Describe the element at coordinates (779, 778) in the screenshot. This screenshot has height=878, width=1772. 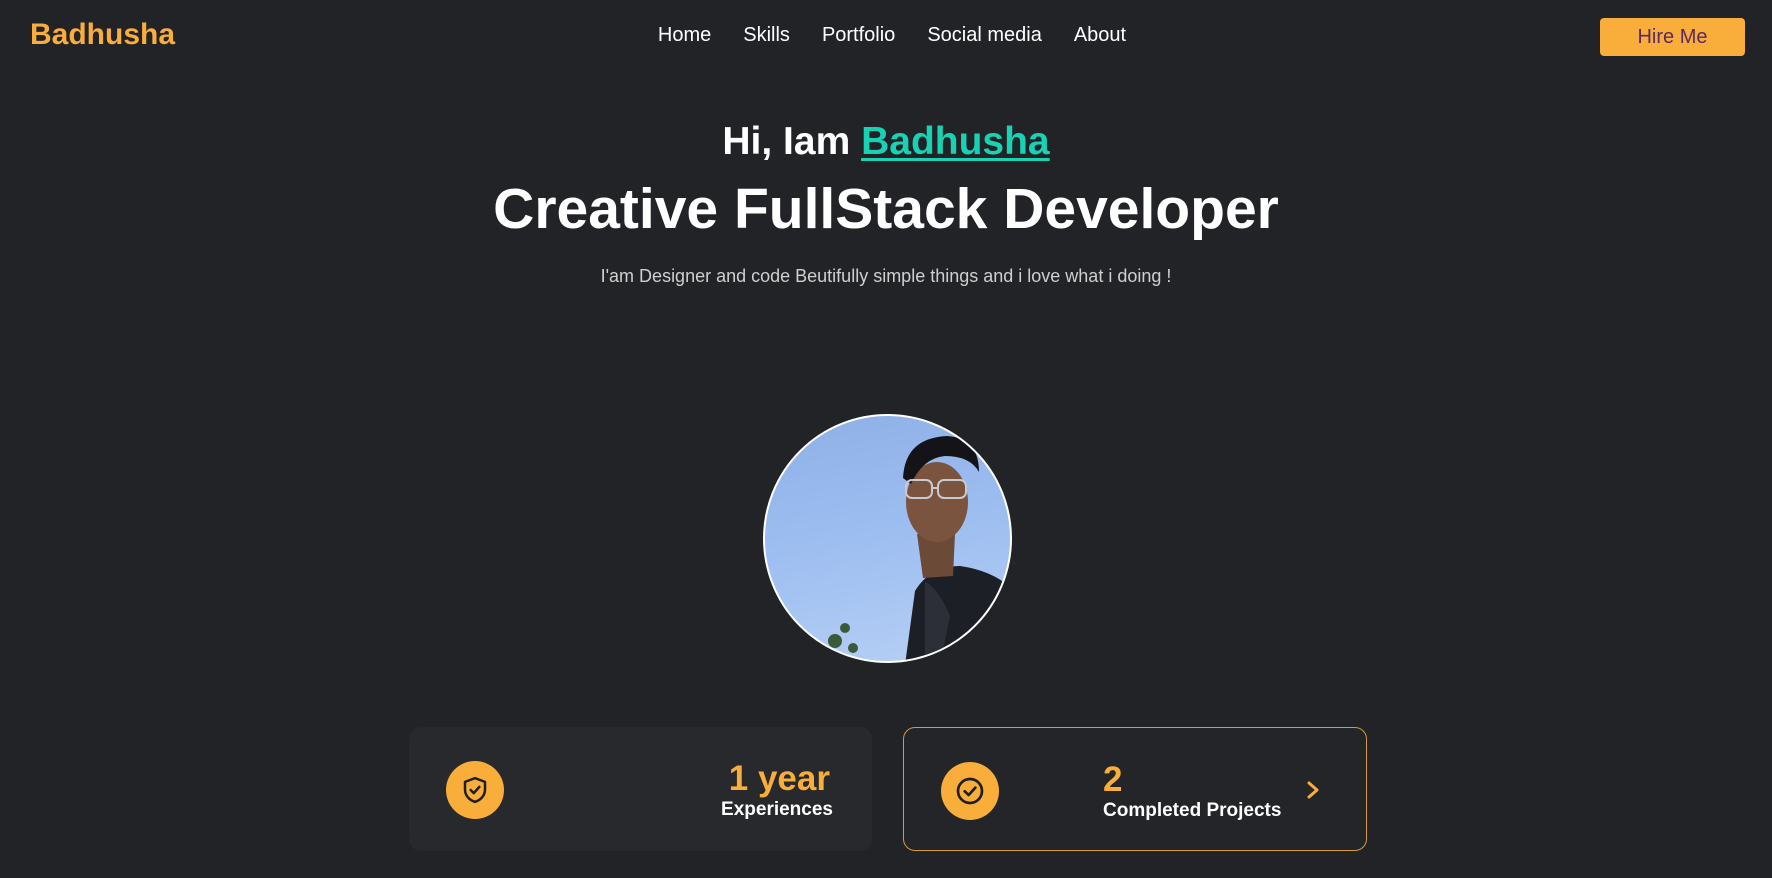
I see `experience-value: 1 year` at that location.